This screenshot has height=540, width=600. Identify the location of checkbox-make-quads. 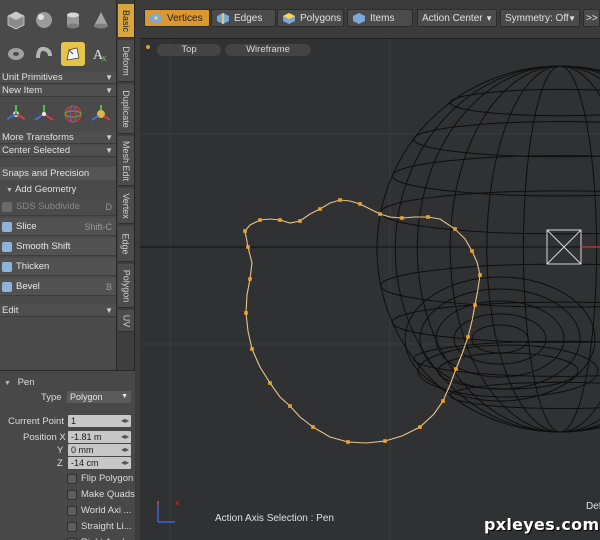
(72, 495).